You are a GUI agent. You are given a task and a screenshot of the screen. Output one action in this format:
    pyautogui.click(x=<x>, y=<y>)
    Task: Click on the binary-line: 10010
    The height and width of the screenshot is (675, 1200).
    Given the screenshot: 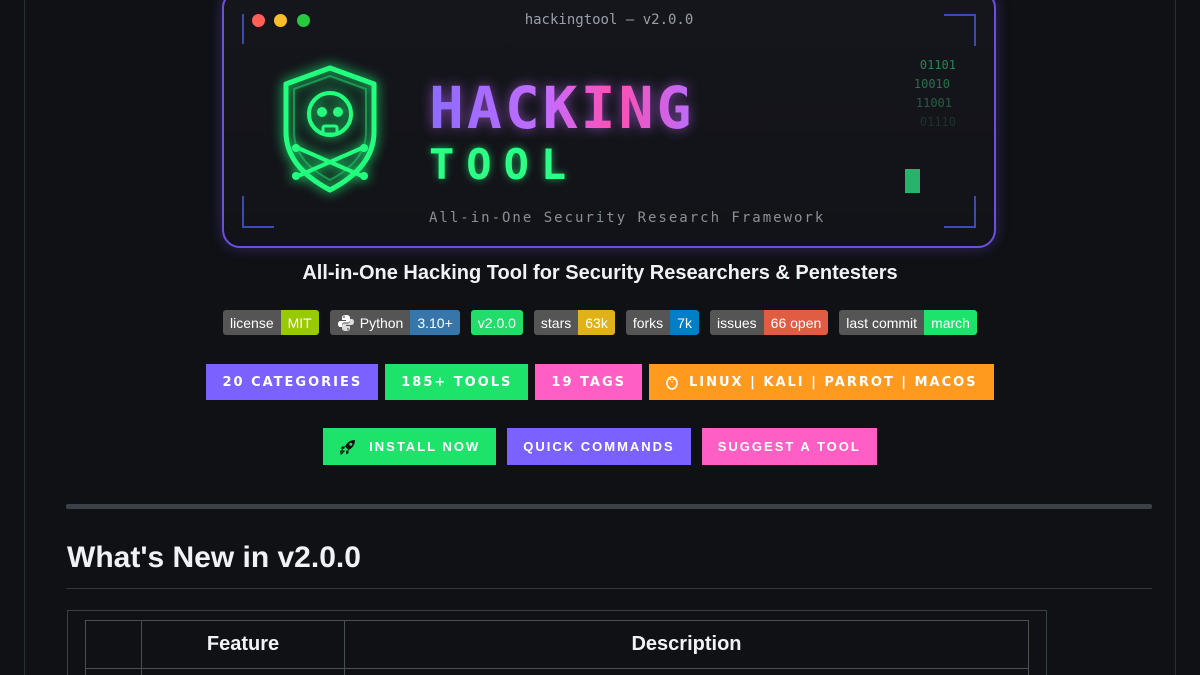 What is the action you would take?
    pyautogui.click(x=931, y=84)
    